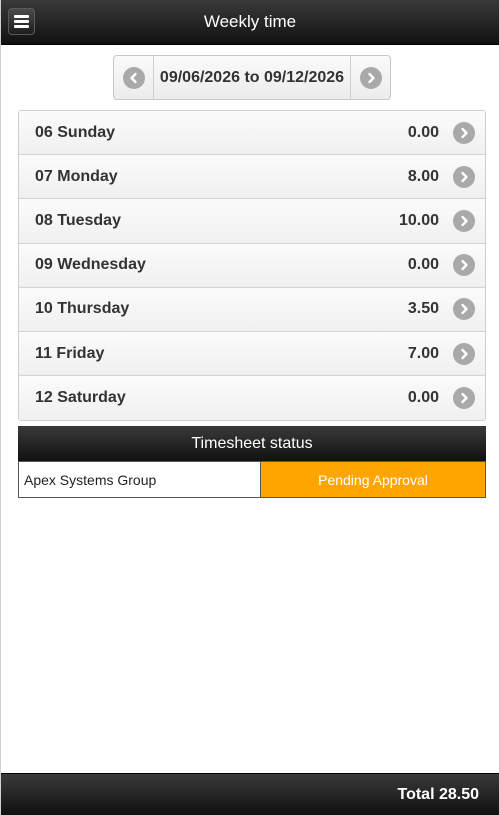 The width and height of the screenshot is (500, 815). What do you see at coordinates (438, 794) in the screenshot?
I see `total-hours: Total 28.50` at bounding box center [438, 794].